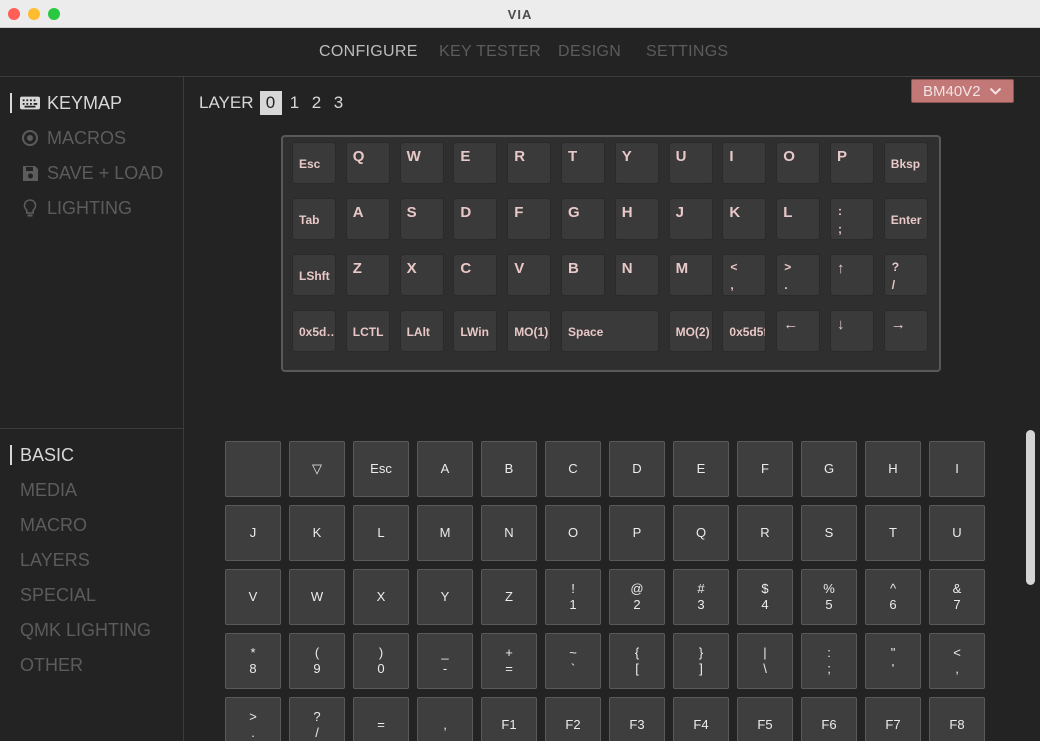 This screenshot has height=741, width=1040. What do you see at coordinates (690, 275) in the screenshot?
I see `key-m: M` at bounding box center [690, 275].